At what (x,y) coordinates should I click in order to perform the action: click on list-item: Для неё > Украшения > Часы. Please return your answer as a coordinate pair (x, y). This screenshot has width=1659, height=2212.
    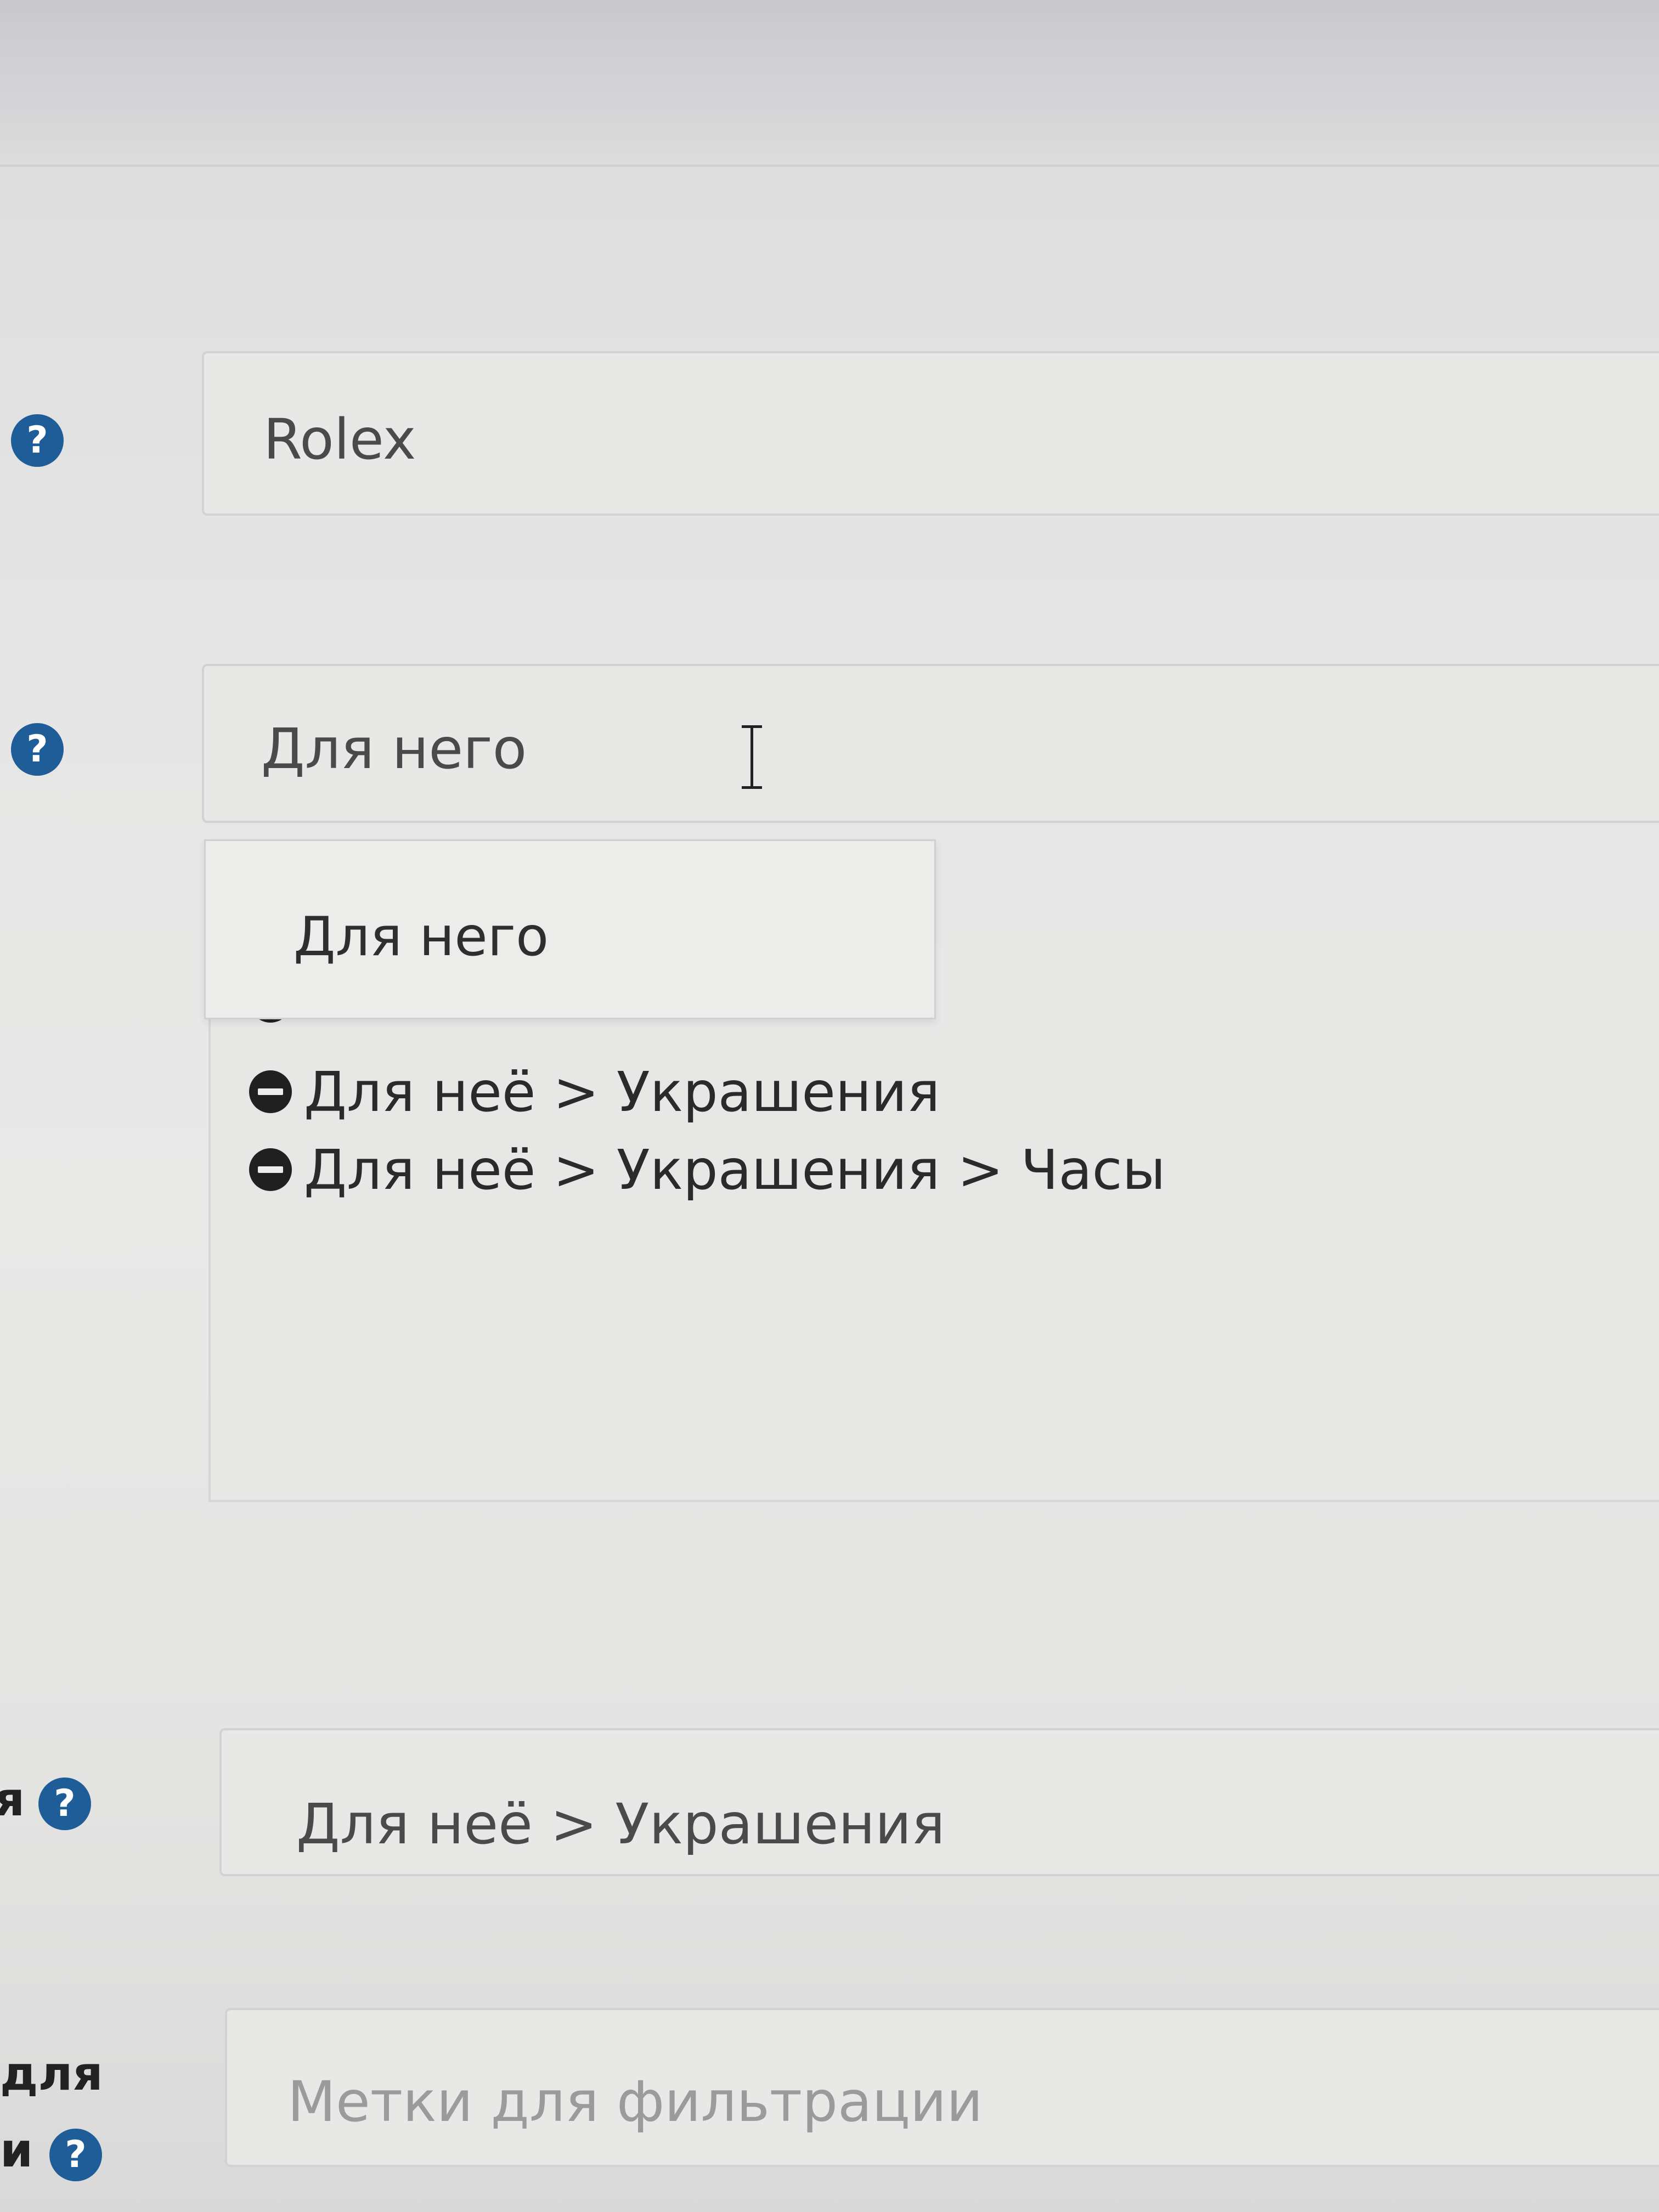
    Looking at the image, I should click on (708, 1170).